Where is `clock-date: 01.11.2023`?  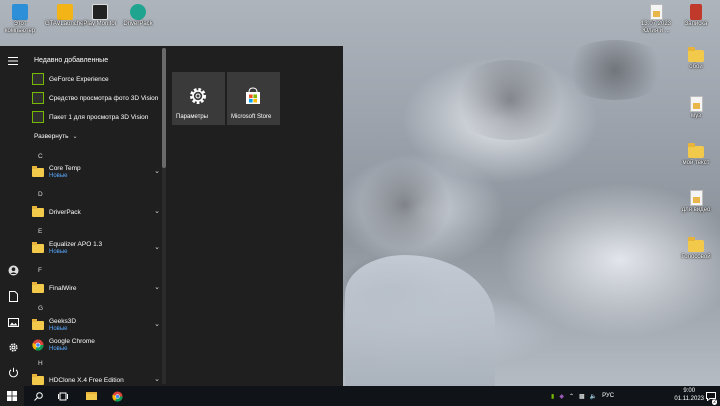
clock-date: 01.11.2023 is located at coordinates (689, 398).